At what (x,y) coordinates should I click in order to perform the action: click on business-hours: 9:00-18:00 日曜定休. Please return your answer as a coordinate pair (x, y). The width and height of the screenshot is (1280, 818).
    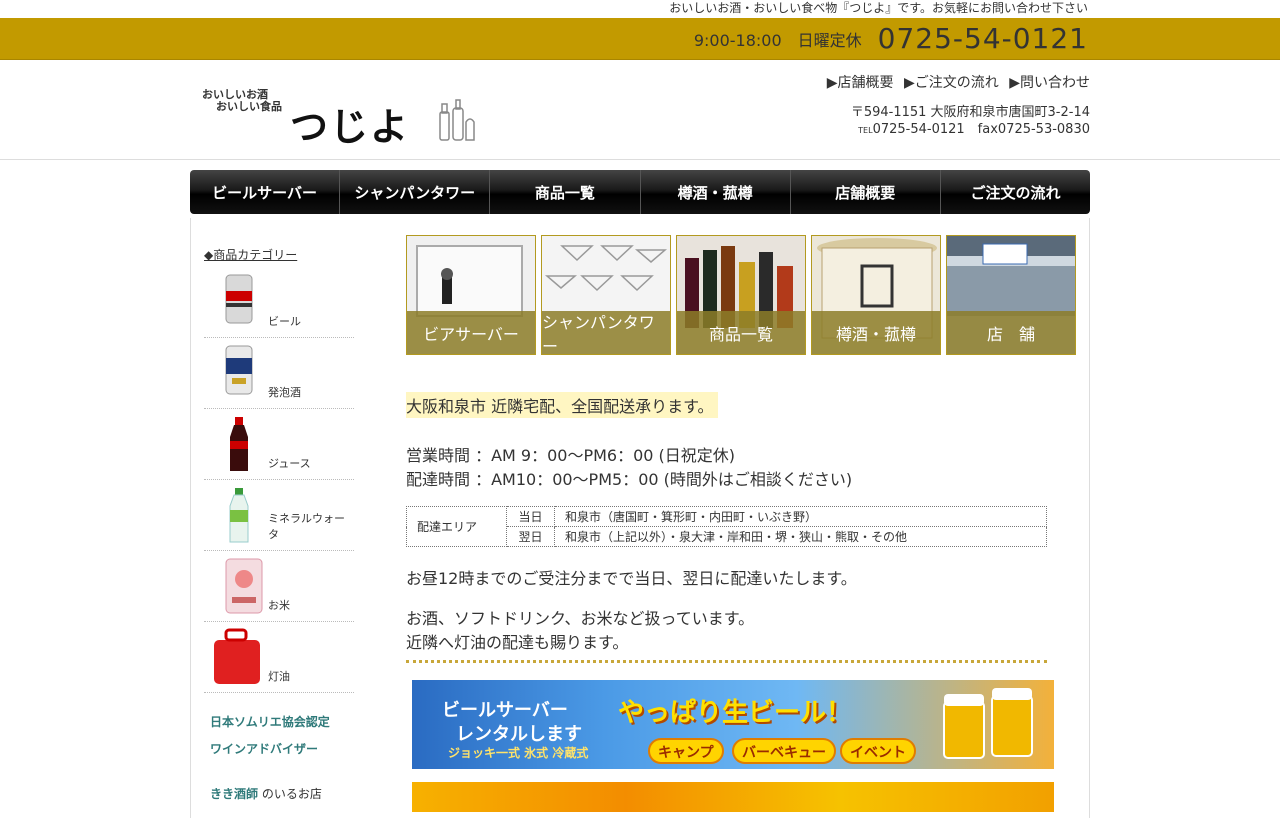
    Looking at the image, I should click on (777, 40).